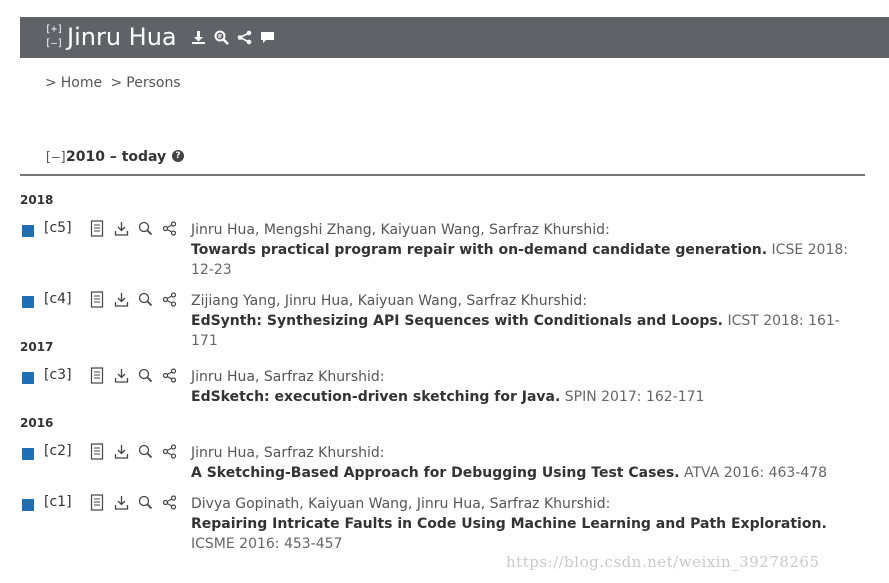 The height and width of the screenshot is (583, 889). What do you see at coordinates (116, 157) in the screenshot?
I see `section-title: 2010 – today` at bounding box center [116, 157].